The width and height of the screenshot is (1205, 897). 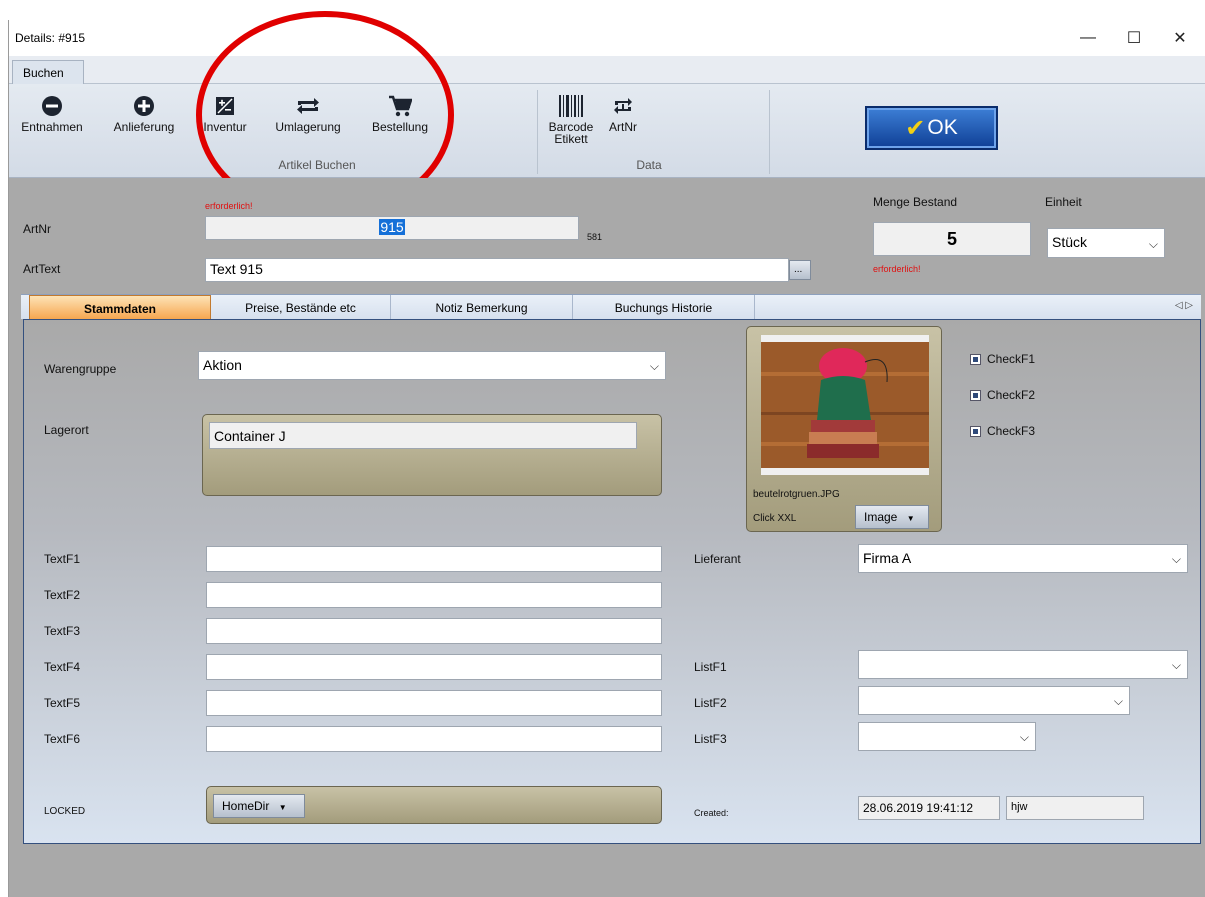 I want to click on textf1-label: TextF1, so click(x=62, y=559).